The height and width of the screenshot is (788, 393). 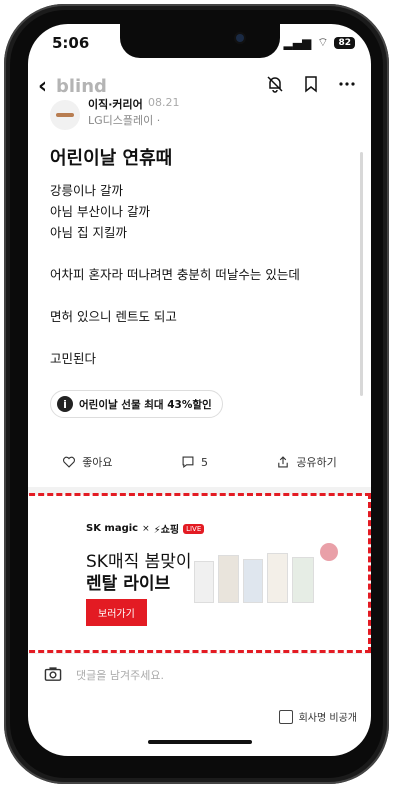 What do you see at coordinates (100, 211) in the screenshot?
I see `post-line: 아님 부산이나 갈까` at bounding box center [100, 211].